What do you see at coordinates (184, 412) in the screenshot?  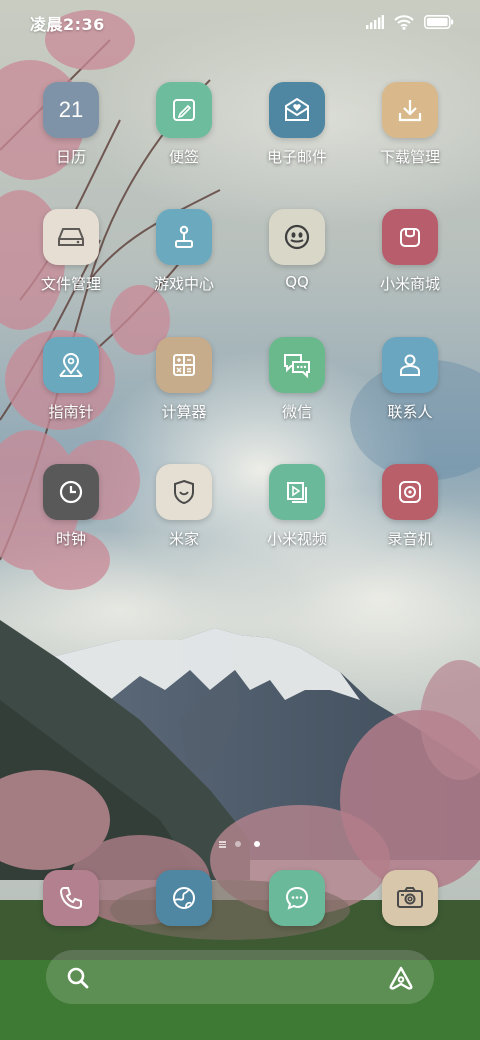 I see `app-label: 计算器` at bounding box center [184, 412].